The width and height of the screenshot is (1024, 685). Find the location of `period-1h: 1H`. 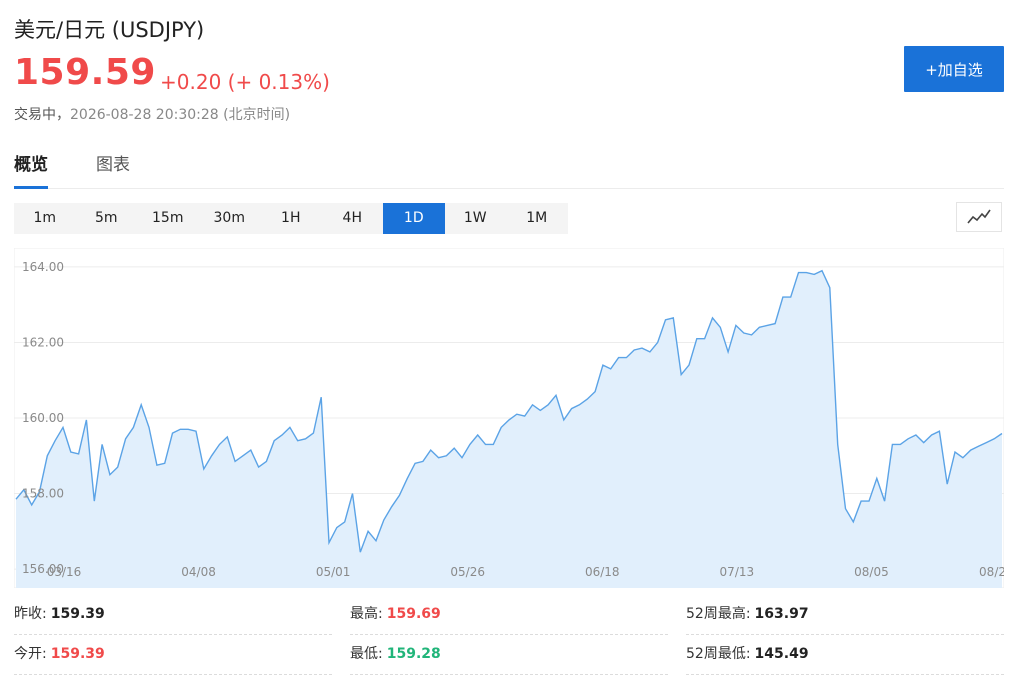

period-1h: 1H is located at coordinates (291, 218).